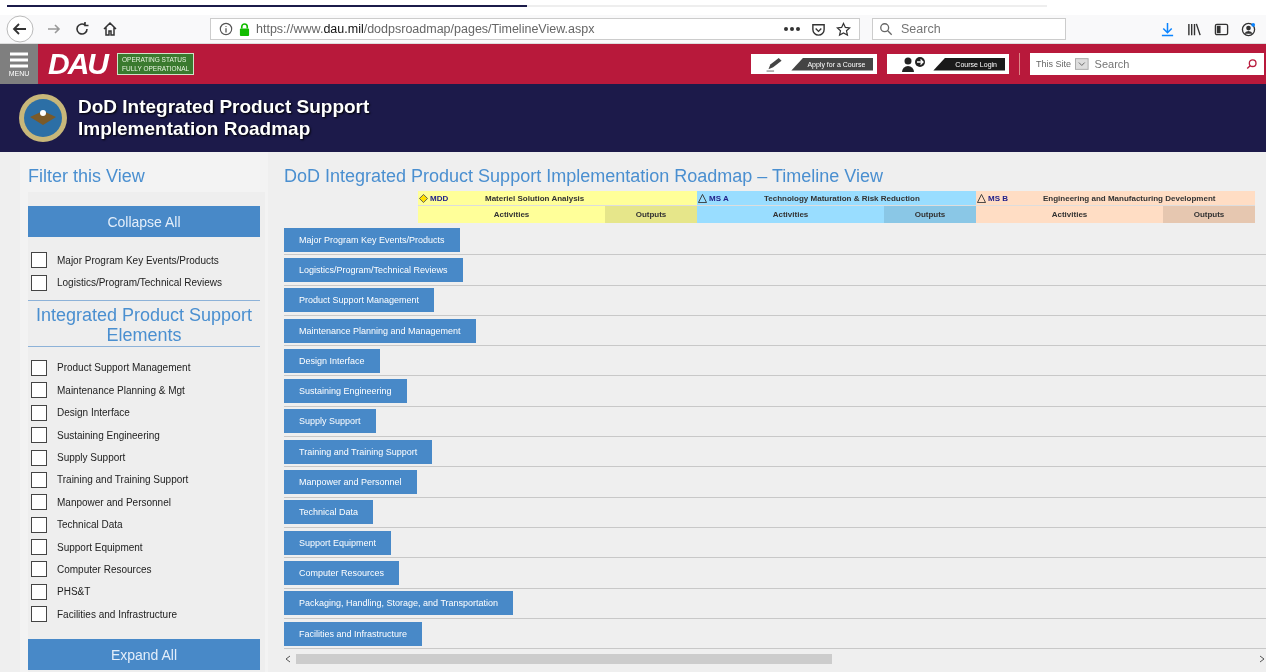 This screenshot has width=1266, height=672. Describe the element at coordinates (244, 29) in the screenshot. I see `lock-icon` at that location.